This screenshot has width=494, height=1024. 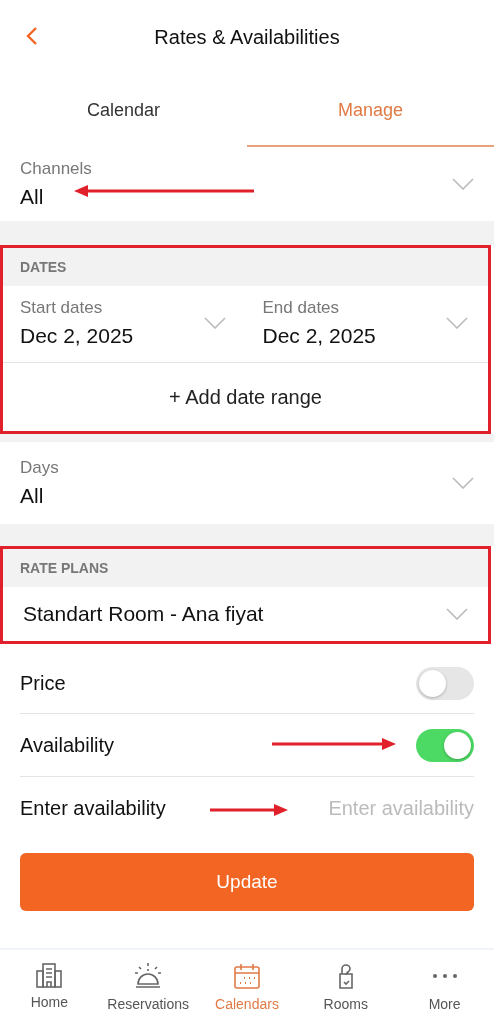 I want to click on calendar-icon, so click(x=247, y=976).